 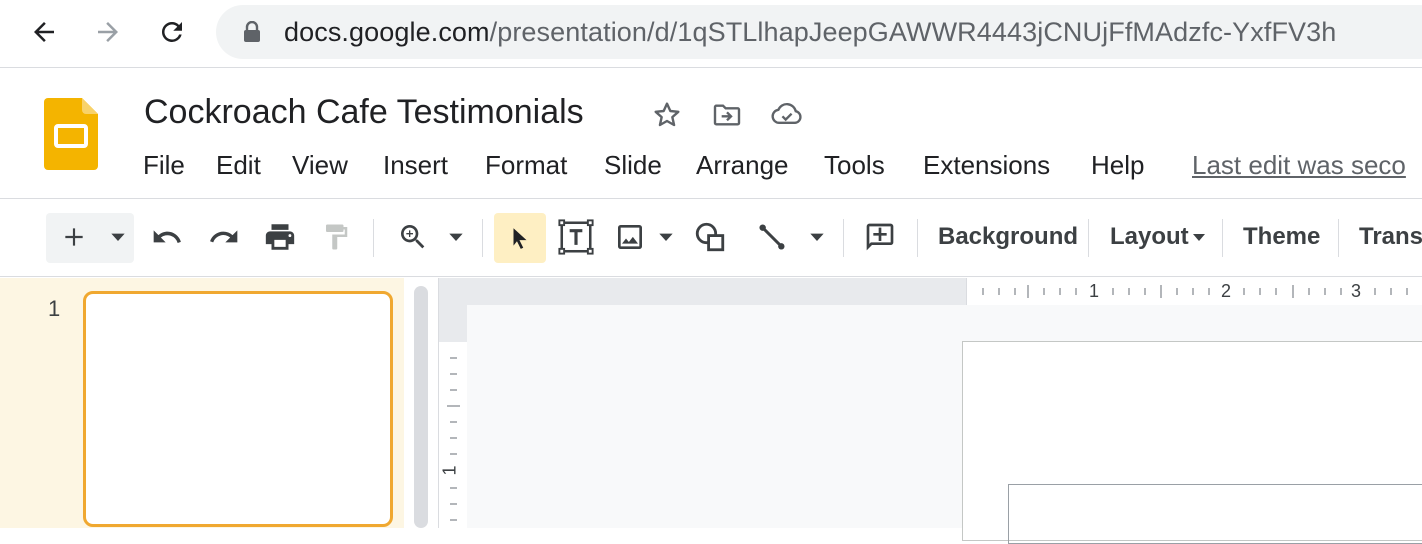 I want to click on add-comment-button, so click(x=880, y=237).